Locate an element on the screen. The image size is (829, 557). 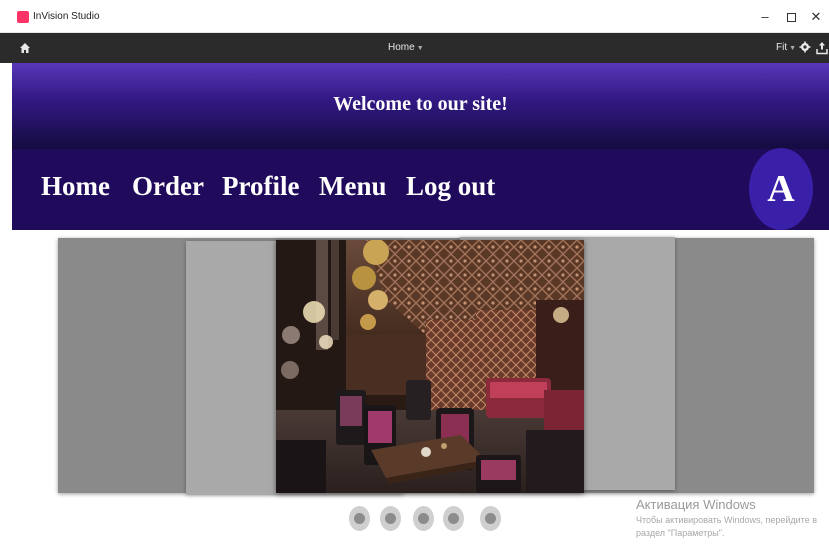
nav-profile: Profile is located at coordinates (260, 186).